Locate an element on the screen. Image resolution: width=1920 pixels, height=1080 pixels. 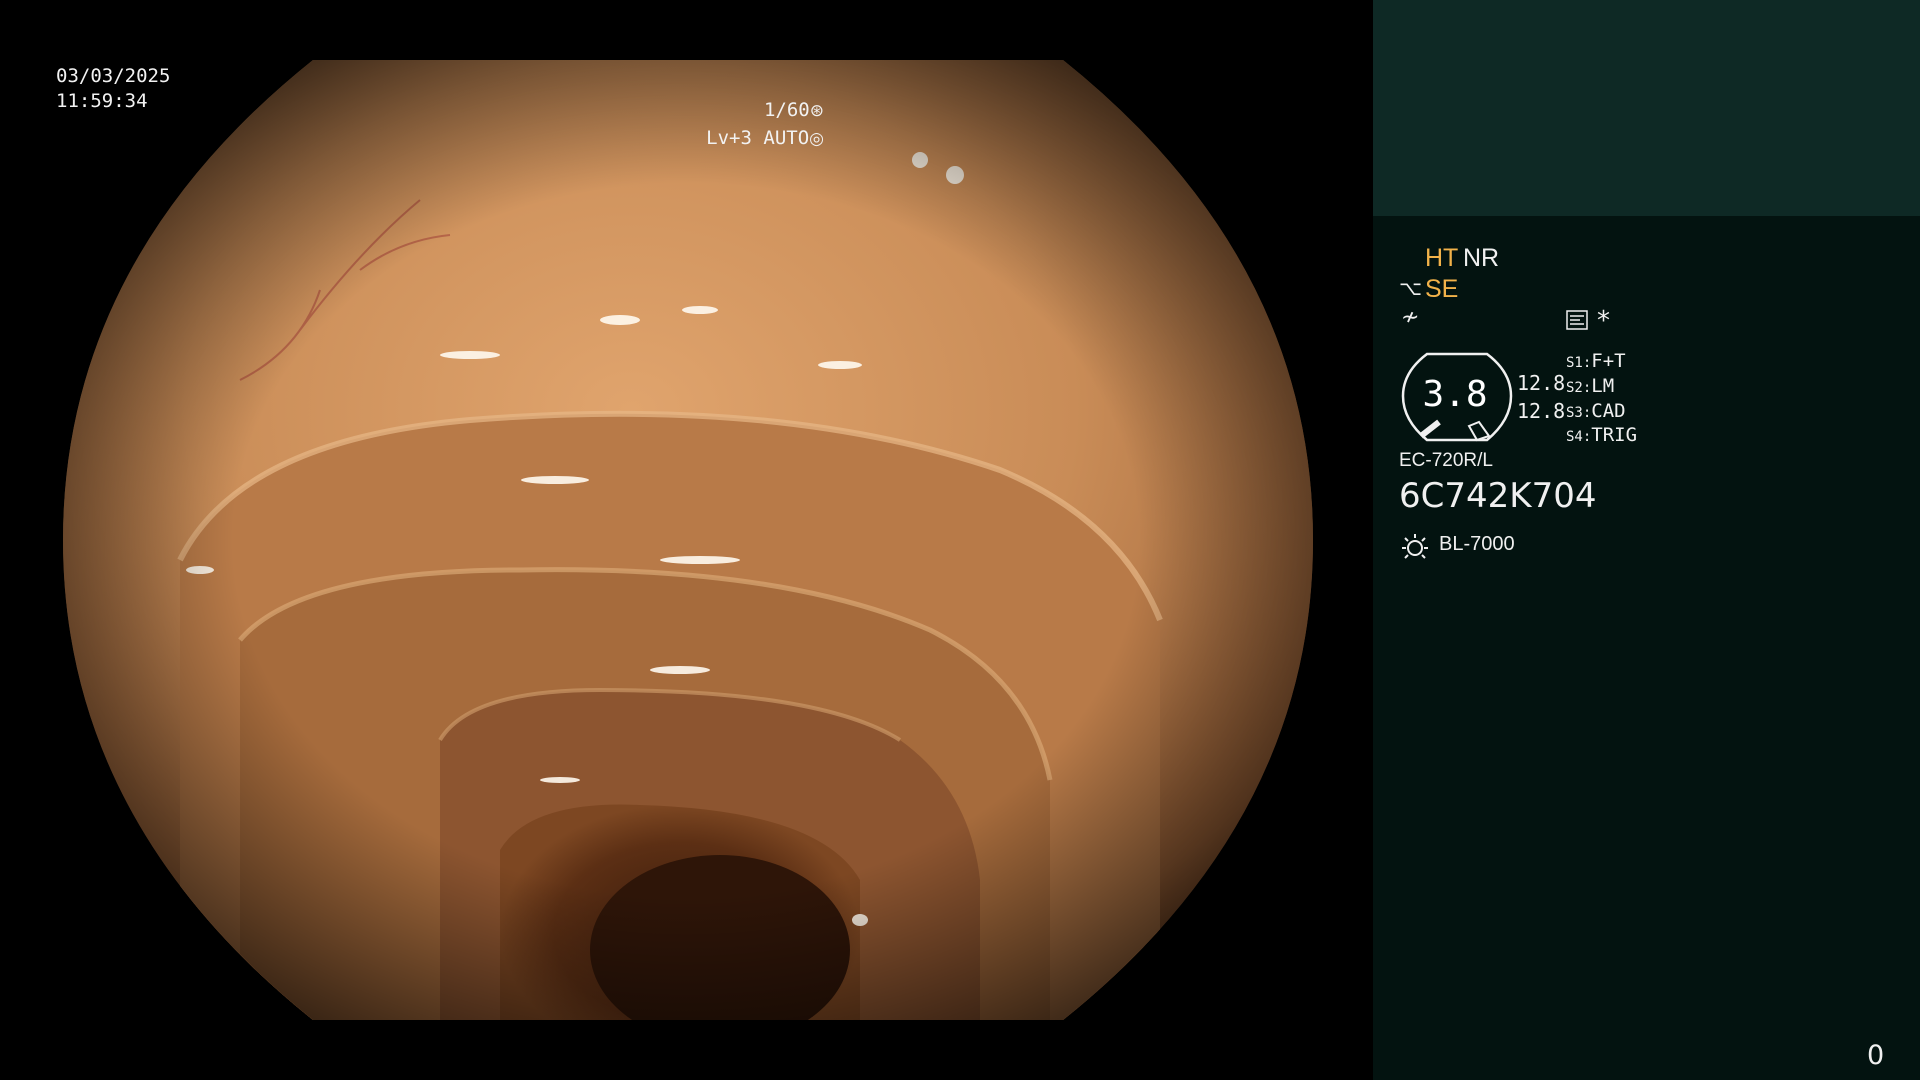
iris-mode-text: AUTO is located at coordinates (786, 138).